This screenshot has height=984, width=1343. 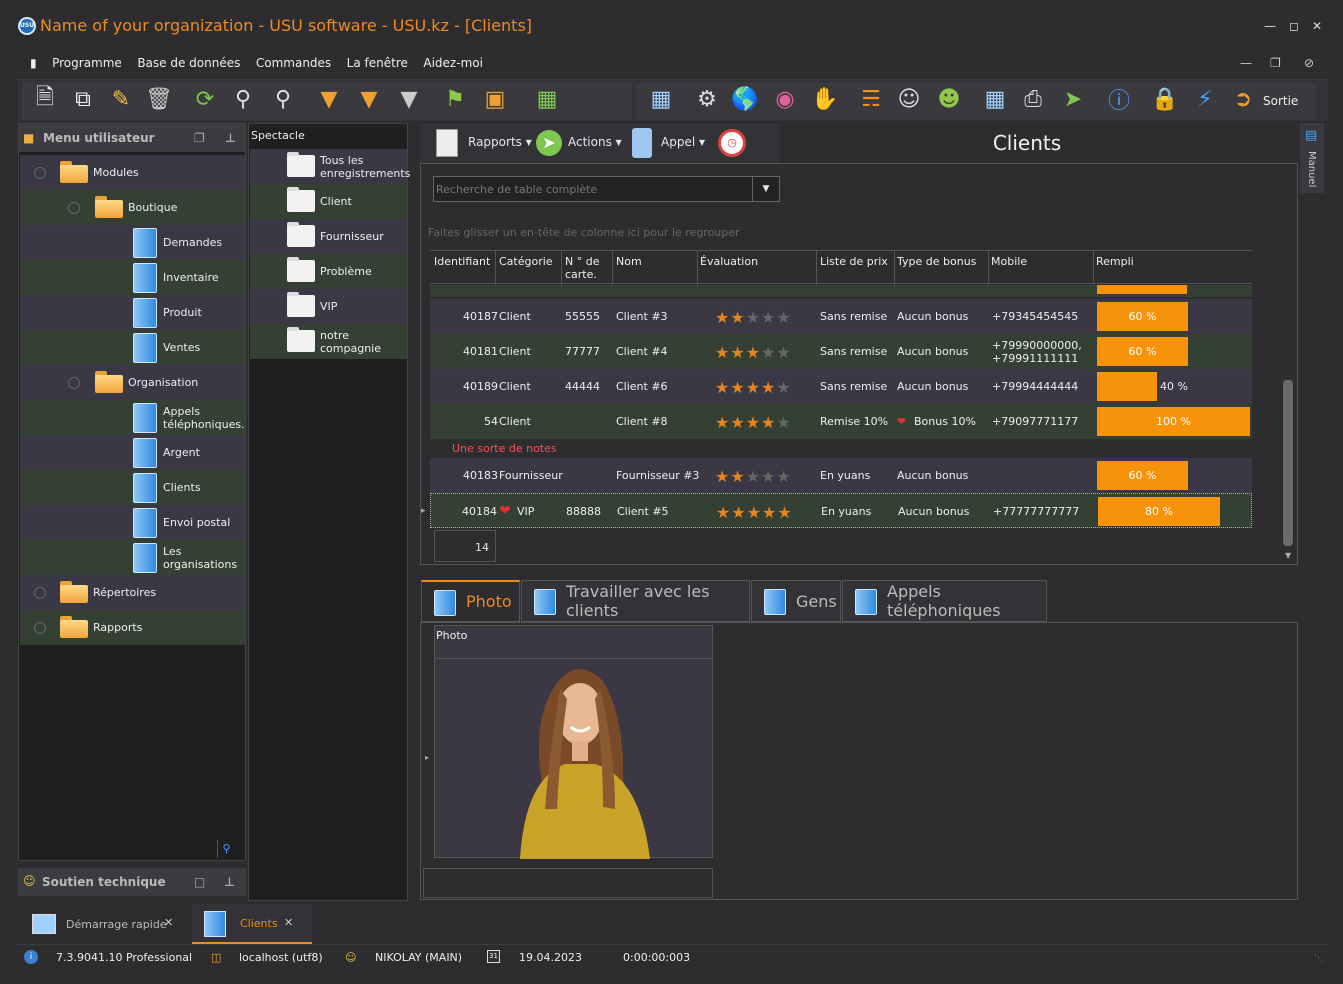 I want to click on menu-window: La fenêtre, so click(x=377, y=63).